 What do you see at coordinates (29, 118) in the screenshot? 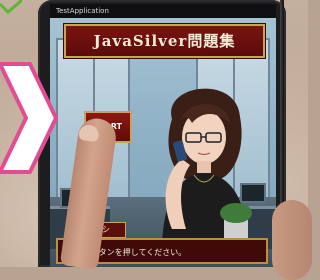
I see `pointer-arrow-icon` at bounding box center [29, 118].